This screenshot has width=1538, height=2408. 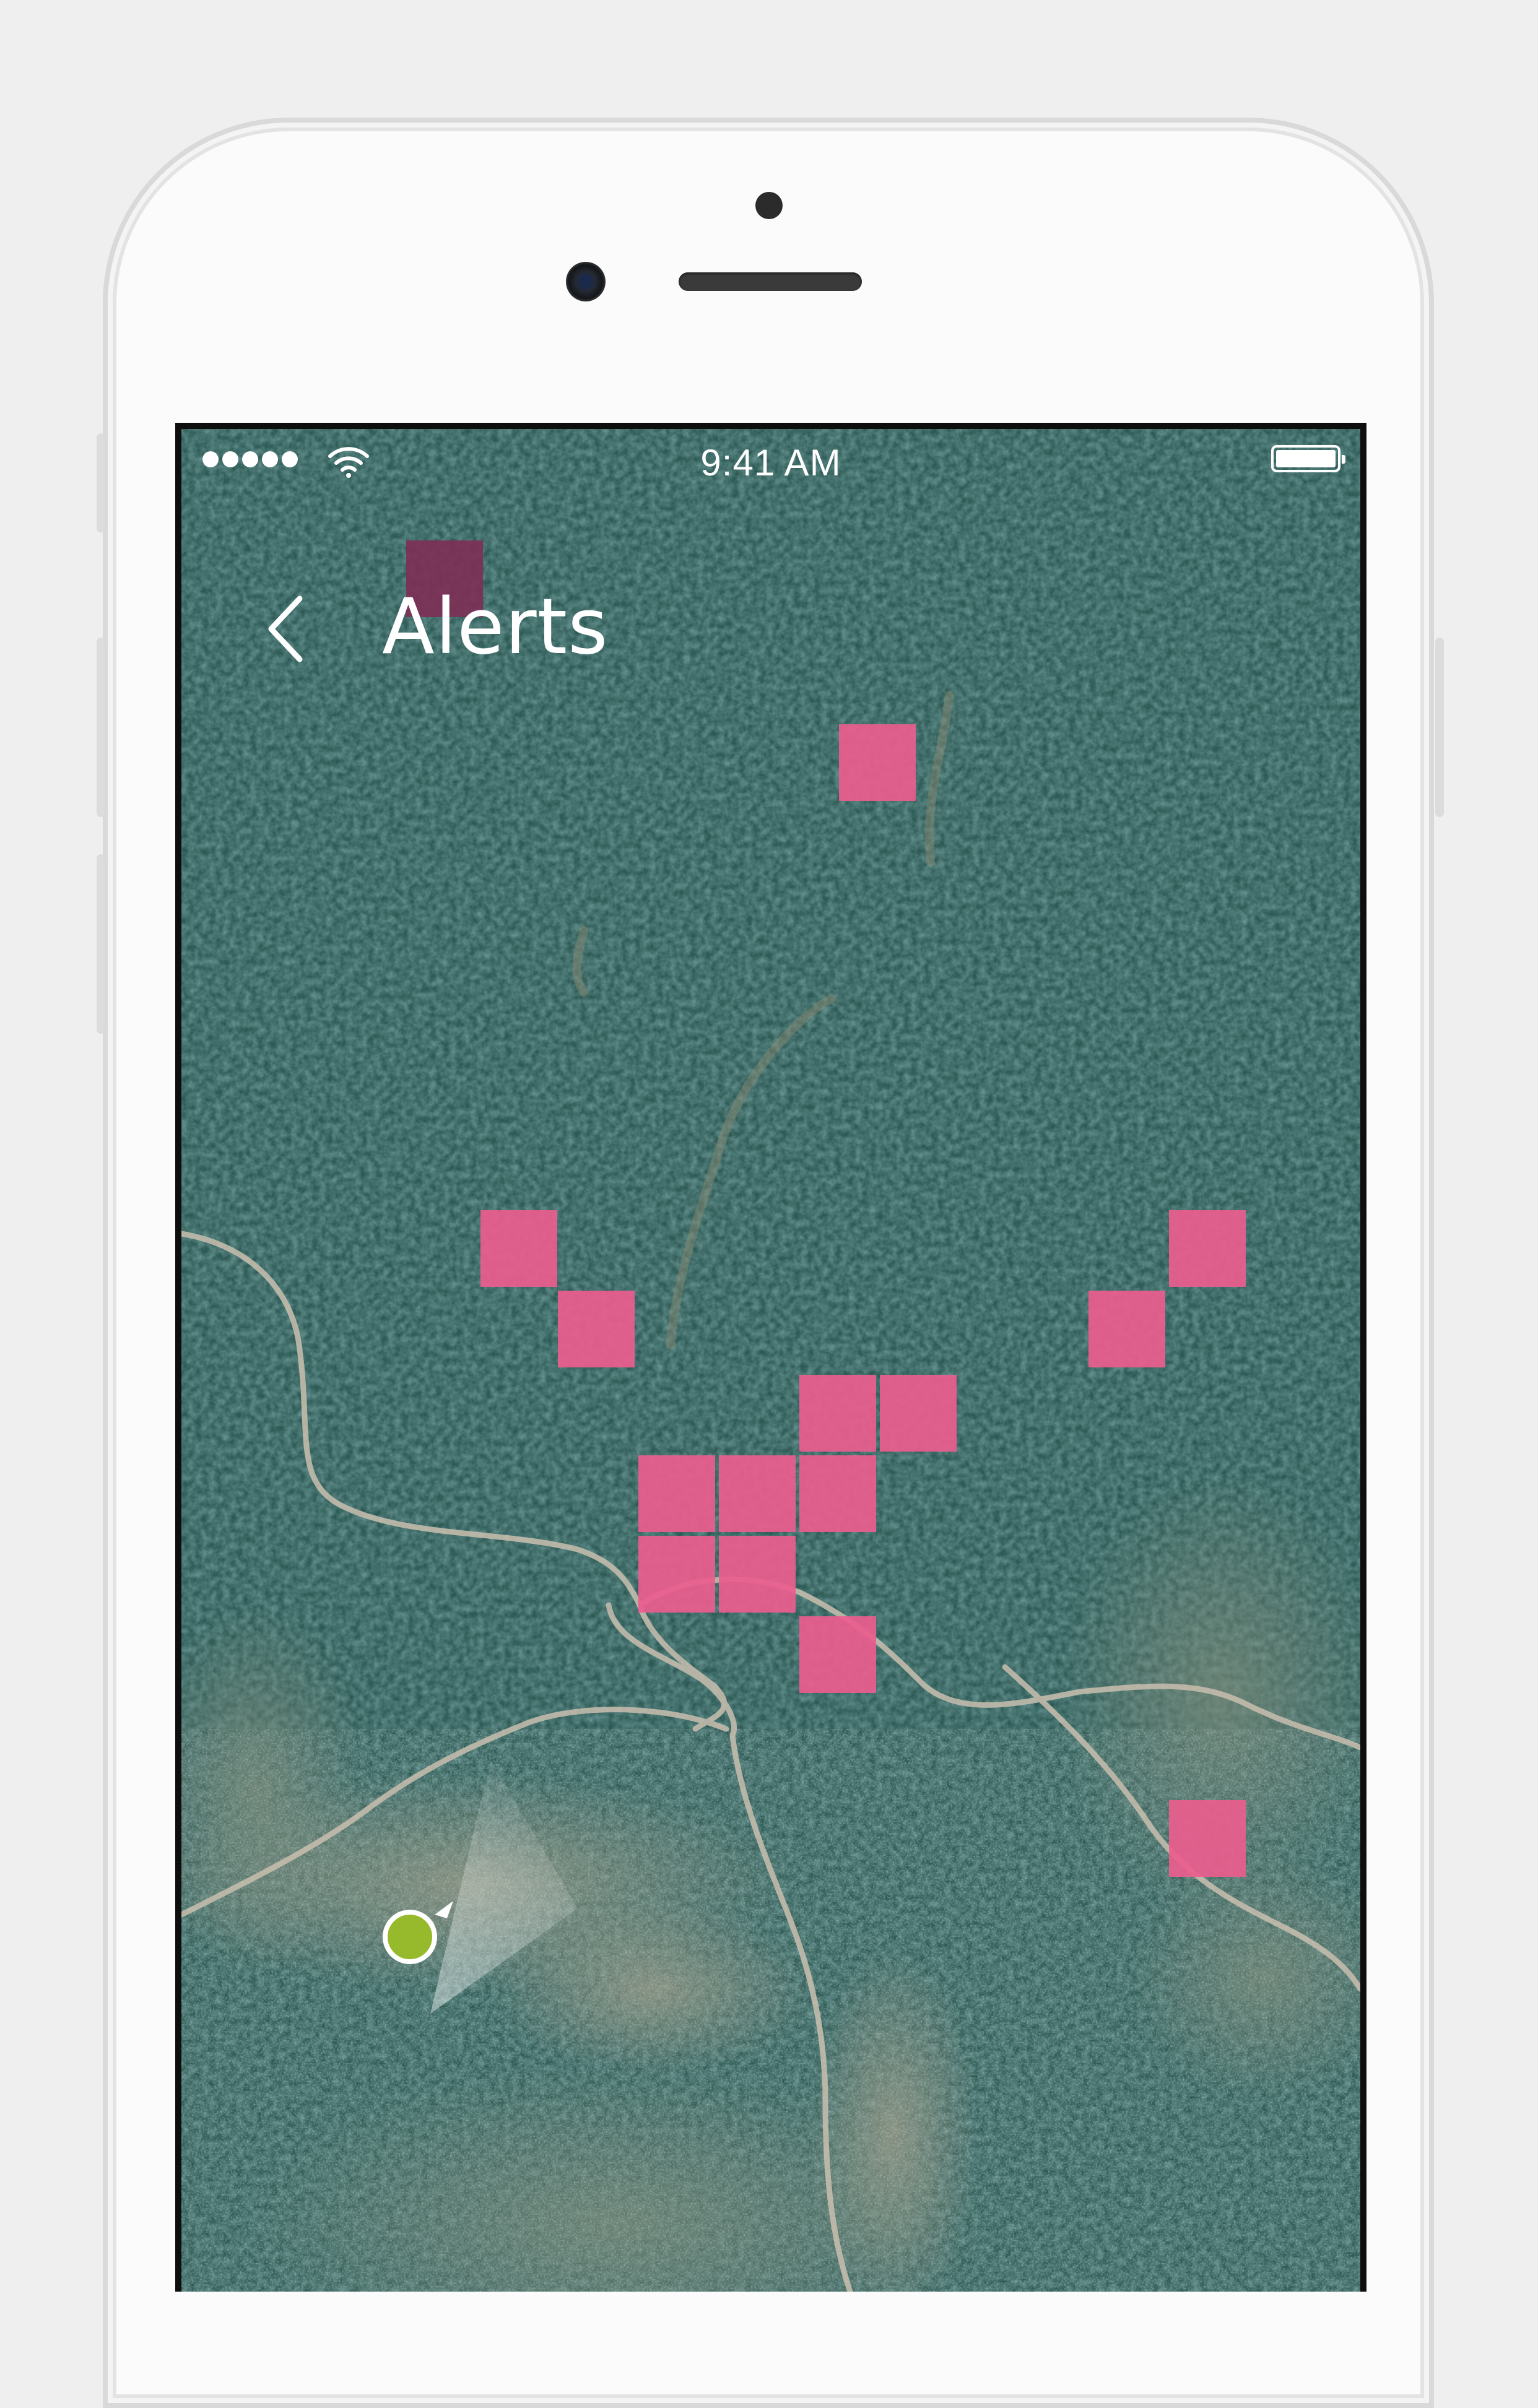 What do you see at coordinates (769, 205) in the screenshot?
I see `proximity-sensor` at bounding box center [769, 205].